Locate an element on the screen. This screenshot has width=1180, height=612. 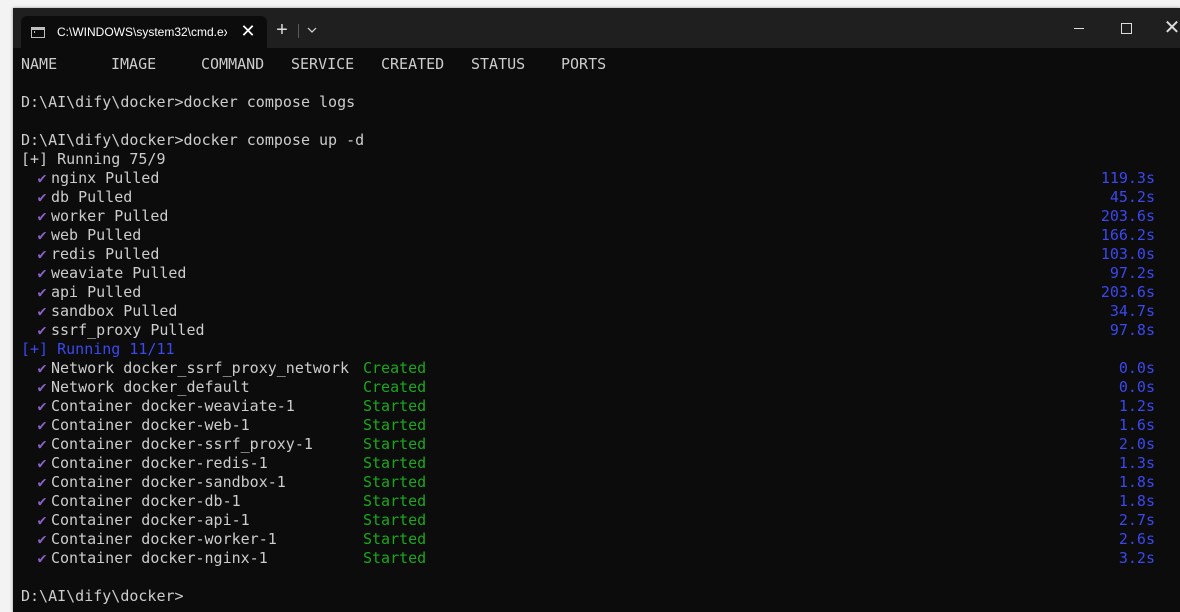
pull-text: web Pulled is located at coordinates (96, 235).